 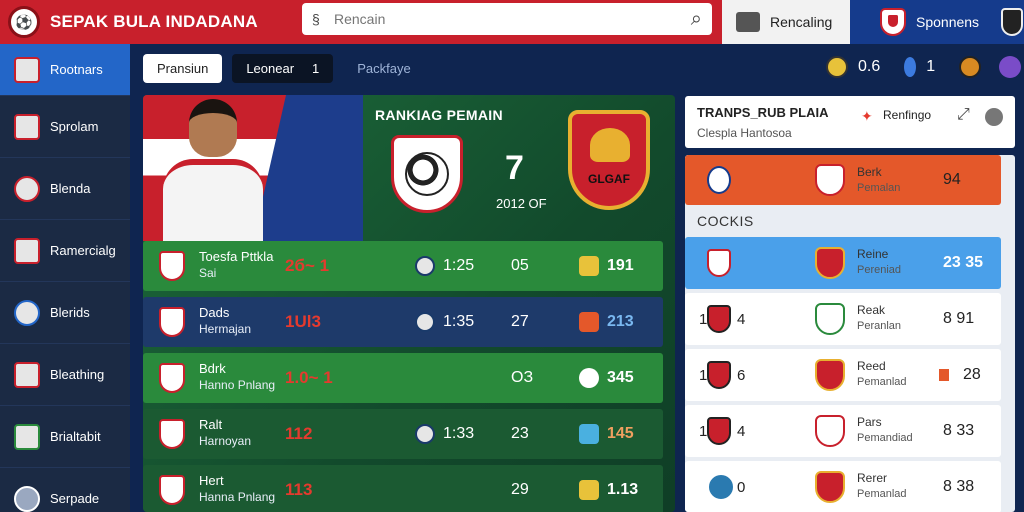 What do you see at coordinates (1012, 22) in the screenshot?
I see `profile-crest-icon` at bounding box center [1012, 22].